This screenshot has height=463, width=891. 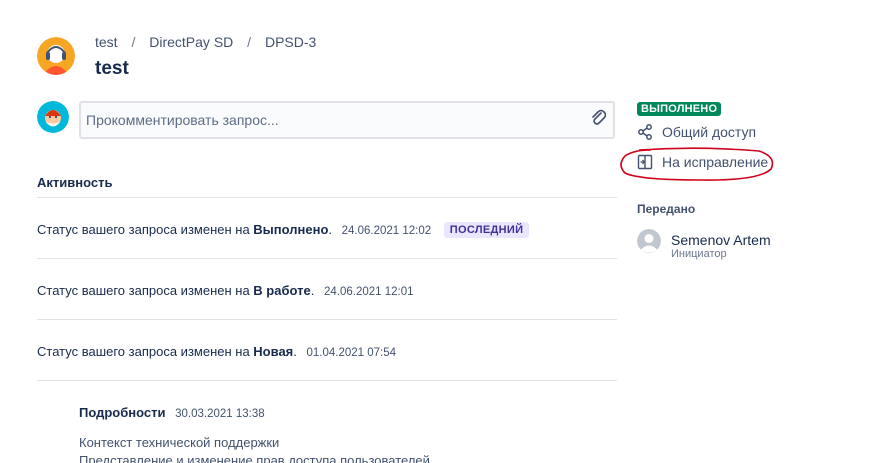 I want to click on paperclip-icon, so click(x=598, y=118).